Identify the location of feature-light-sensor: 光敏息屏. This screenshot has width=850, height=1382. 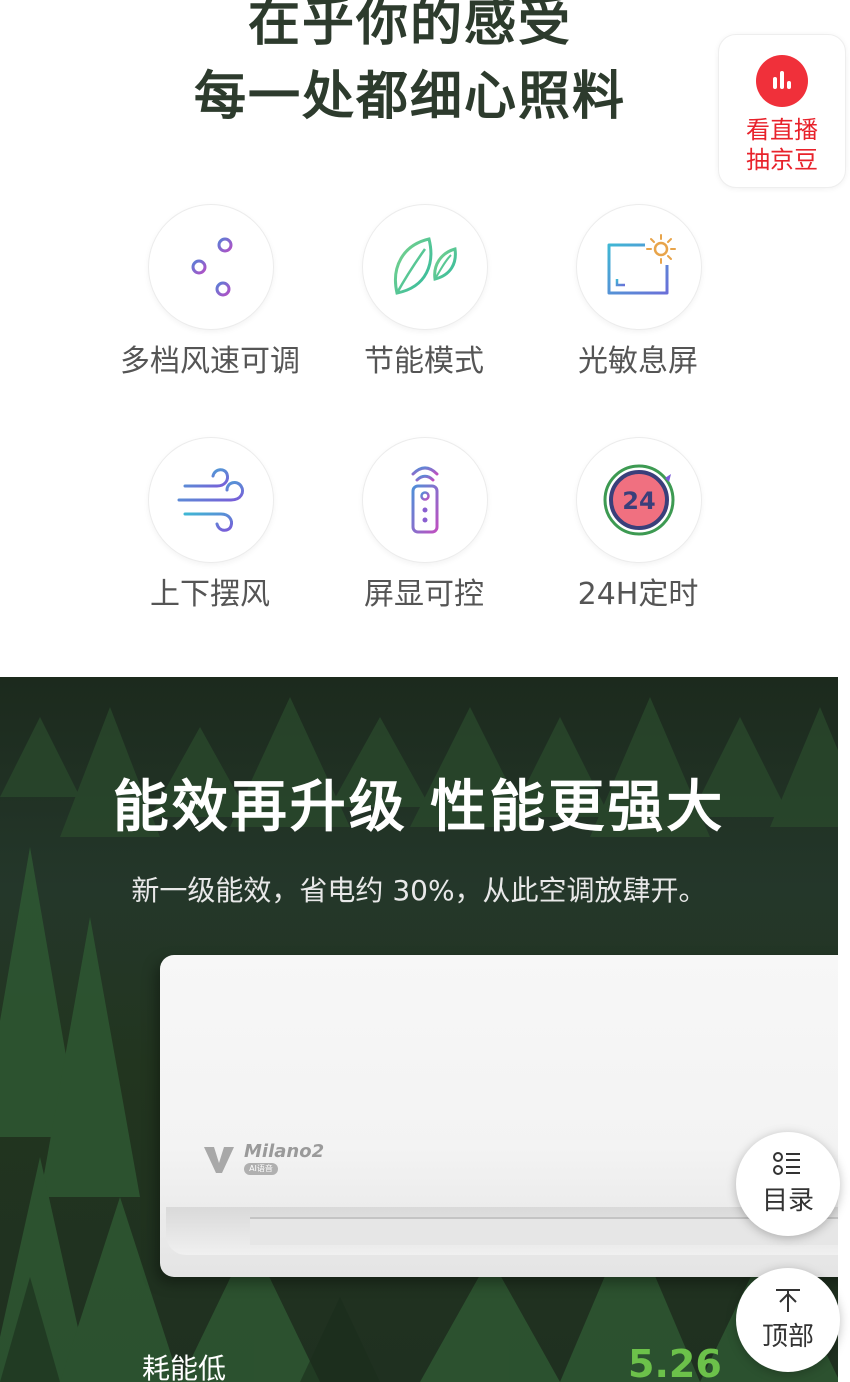
(640, 304).